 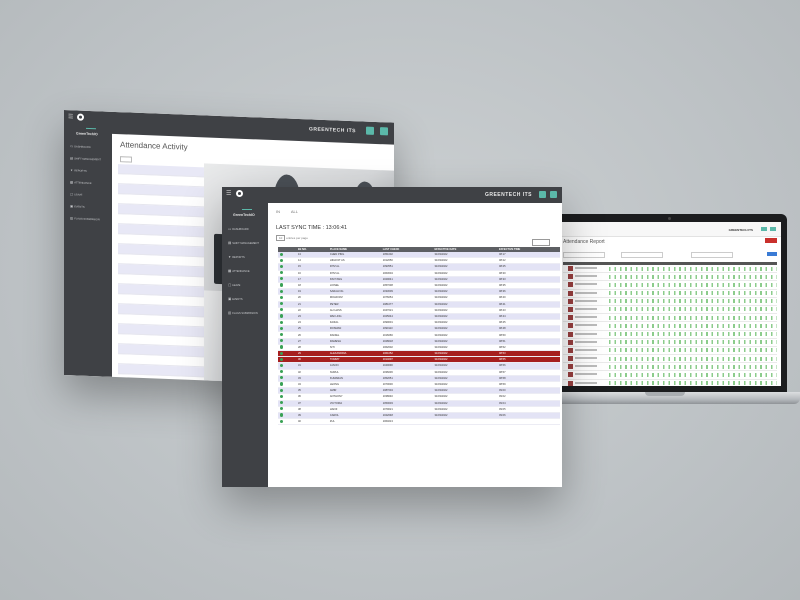 What do you see at coordinates (662, 398) in the screenshot?
I see `laptop-base` at bounding box center [662, 398].